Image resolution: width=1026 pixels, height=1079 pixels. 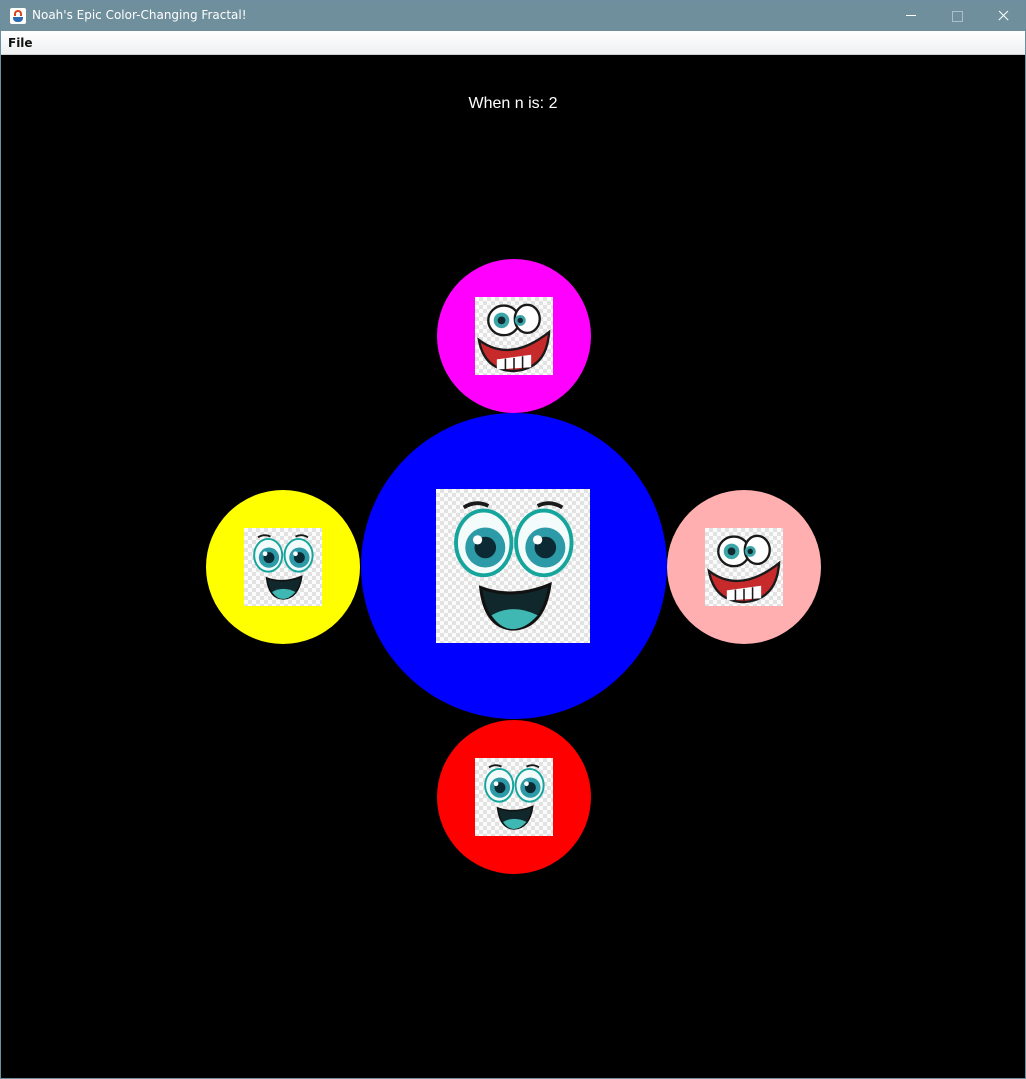 What do you see at coordinates (513, 43) in the screenshot?
I see `menu-bar: File` at bounding box center [513, 43].